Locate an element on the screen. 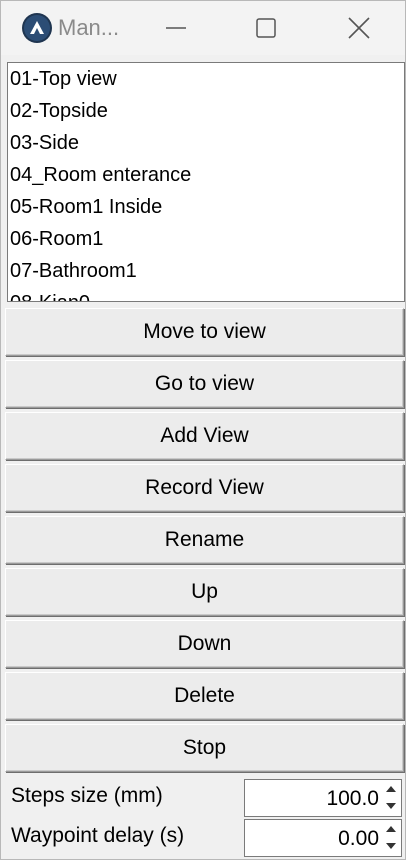  maximize-button is located at coordinates (266, 28).